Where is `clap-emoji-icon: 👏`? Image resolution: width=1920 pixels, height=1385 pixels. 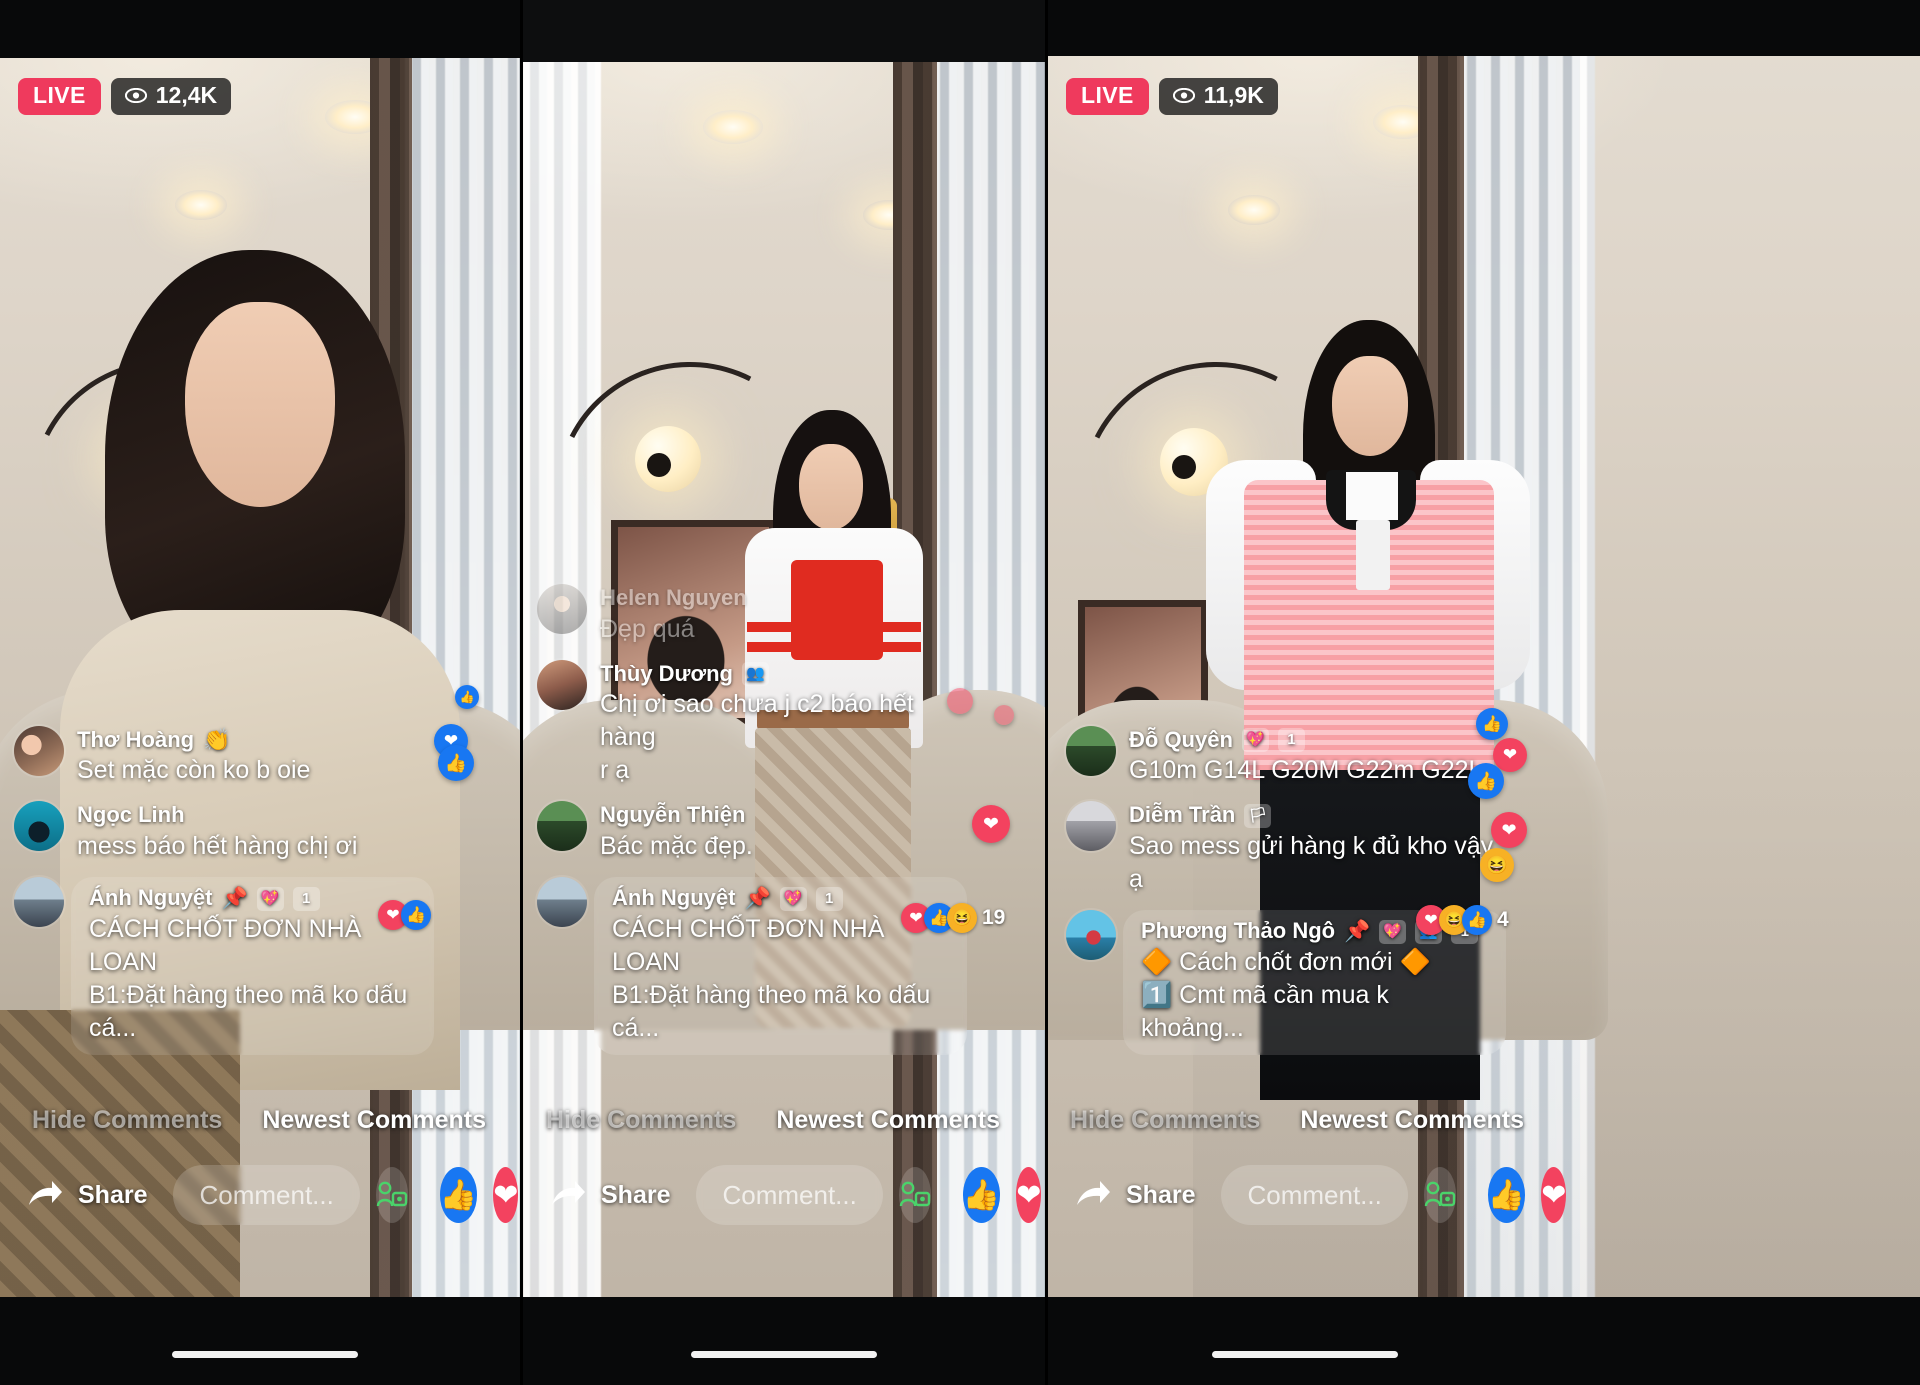 clap-emoji-icon: 👏 is located at coordinates (217, 739).